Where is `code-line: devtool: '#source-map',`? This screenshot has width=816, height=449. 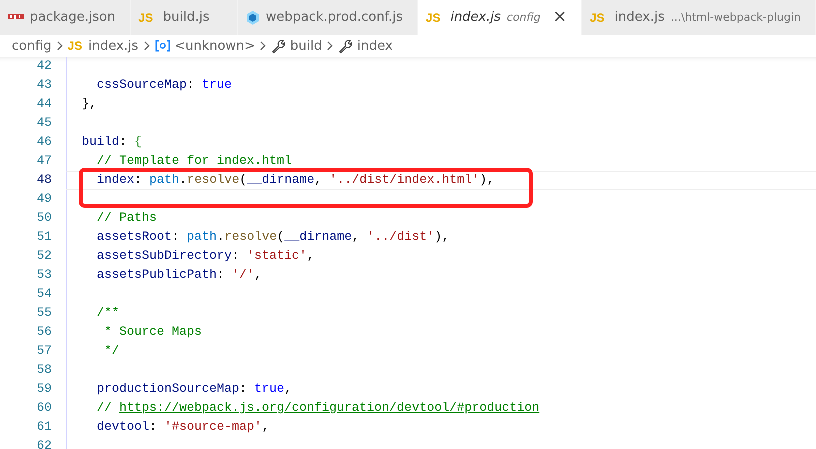 code-line: devtool: '#source-map', is located at coordinates (183, 427).